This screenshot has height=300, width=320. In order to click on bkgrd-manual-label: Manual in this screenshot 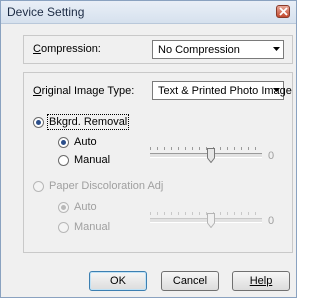, I will do `click(92, 160)`.